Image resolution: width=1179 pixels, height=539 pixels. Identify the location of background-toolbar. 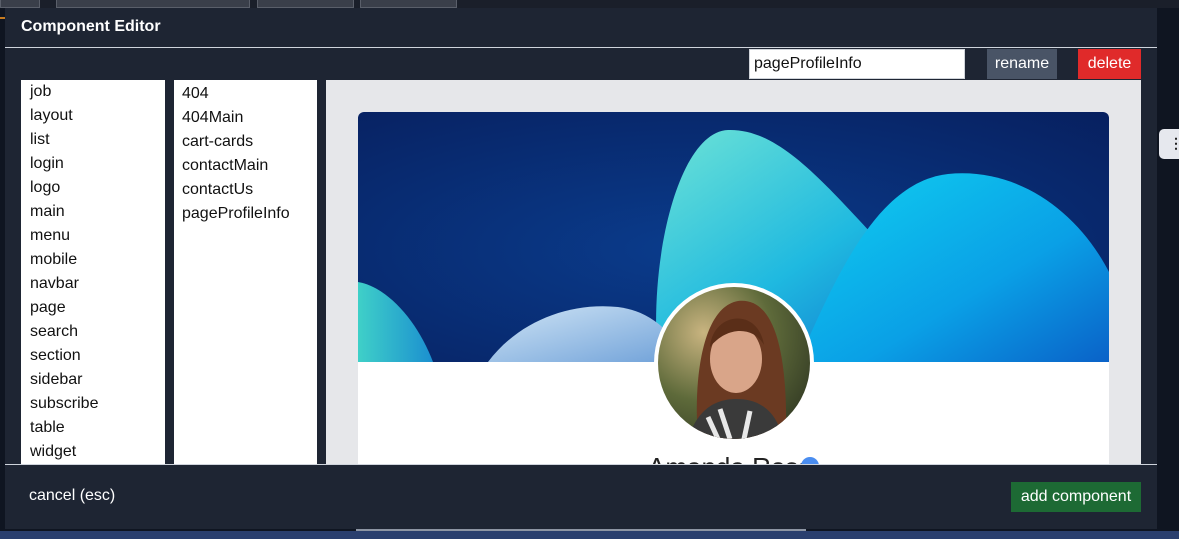
(589, 4).